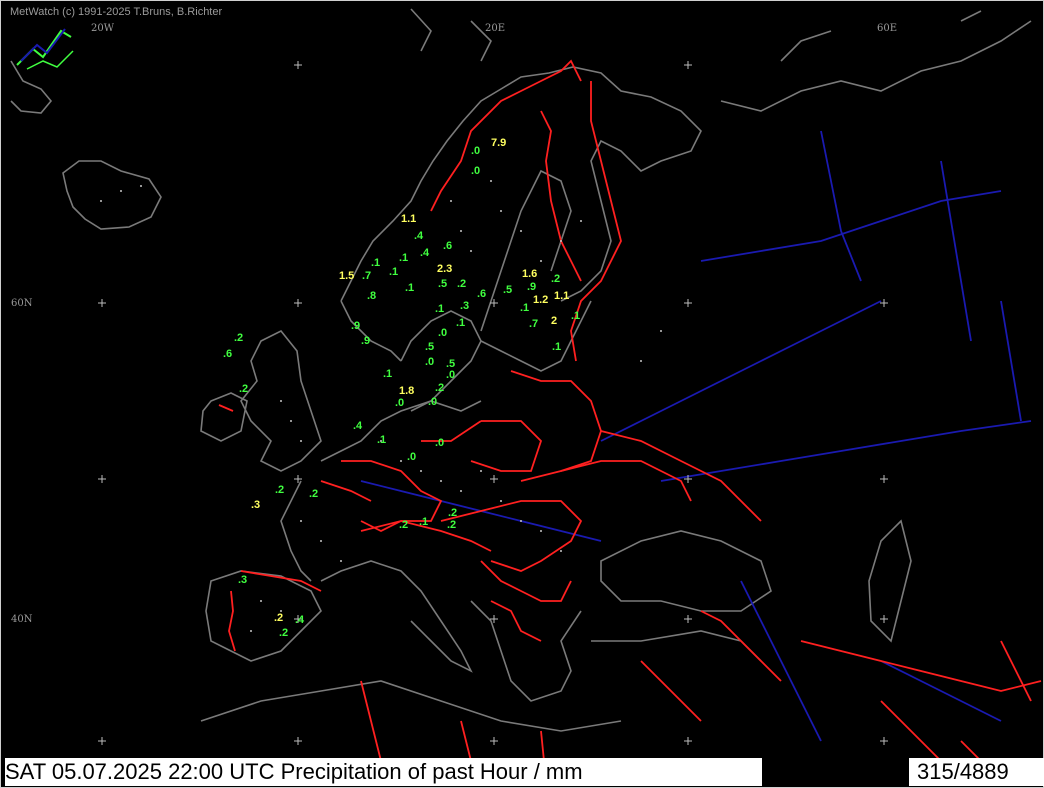 The width and height of the screenshot is (1044, 788). I want to click on station-count: 315/4889, so click(976, 772).